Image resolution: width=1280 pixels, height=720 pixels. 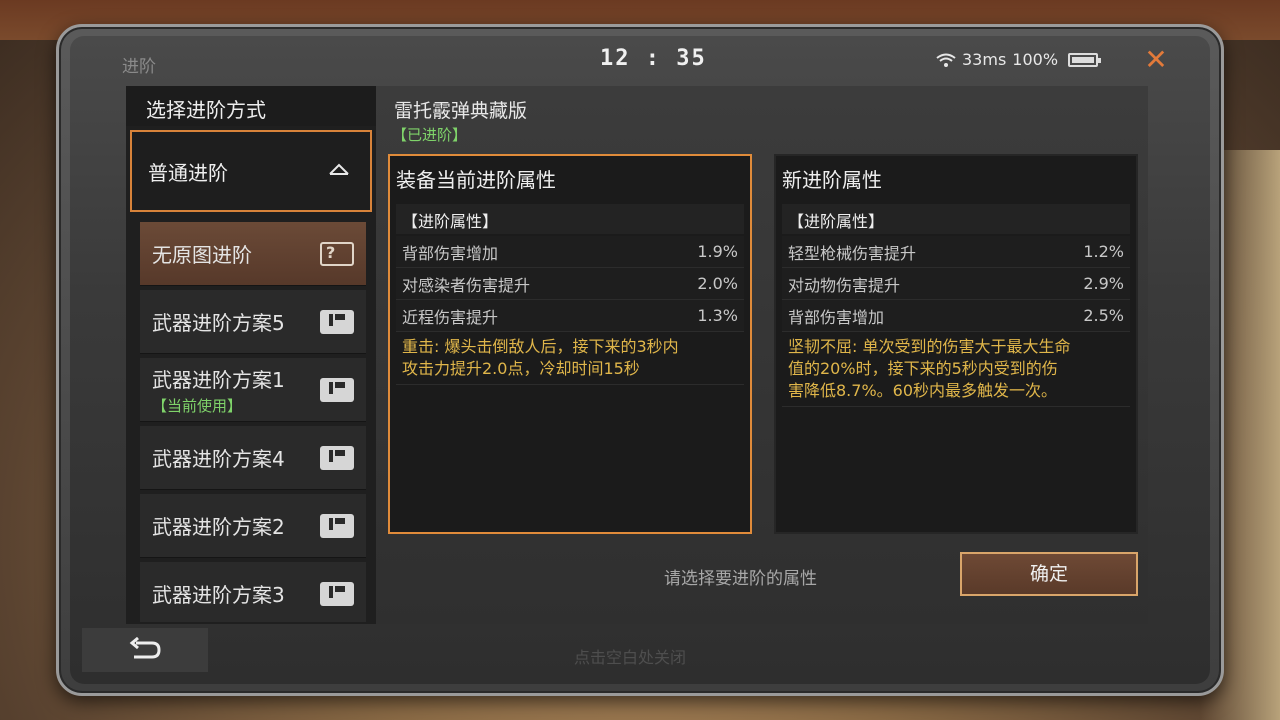 What do you see at coordinates (253, 390) in the screenshot?
I see `plan-item: 武器进阶方案1 【当前使用】` at bounding box center [253, 390].